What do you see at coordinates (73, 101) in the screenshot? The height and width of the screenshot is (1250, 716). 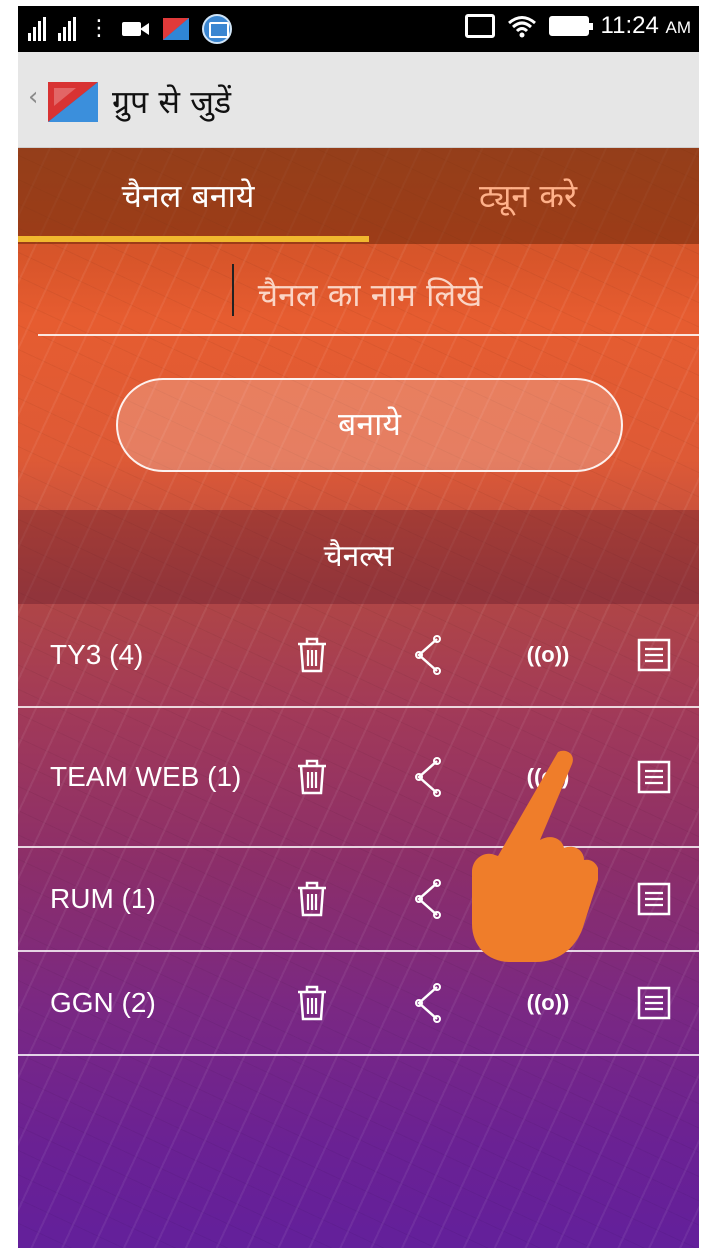 I see `app-logo-icon` at bounding box center [73, 101].